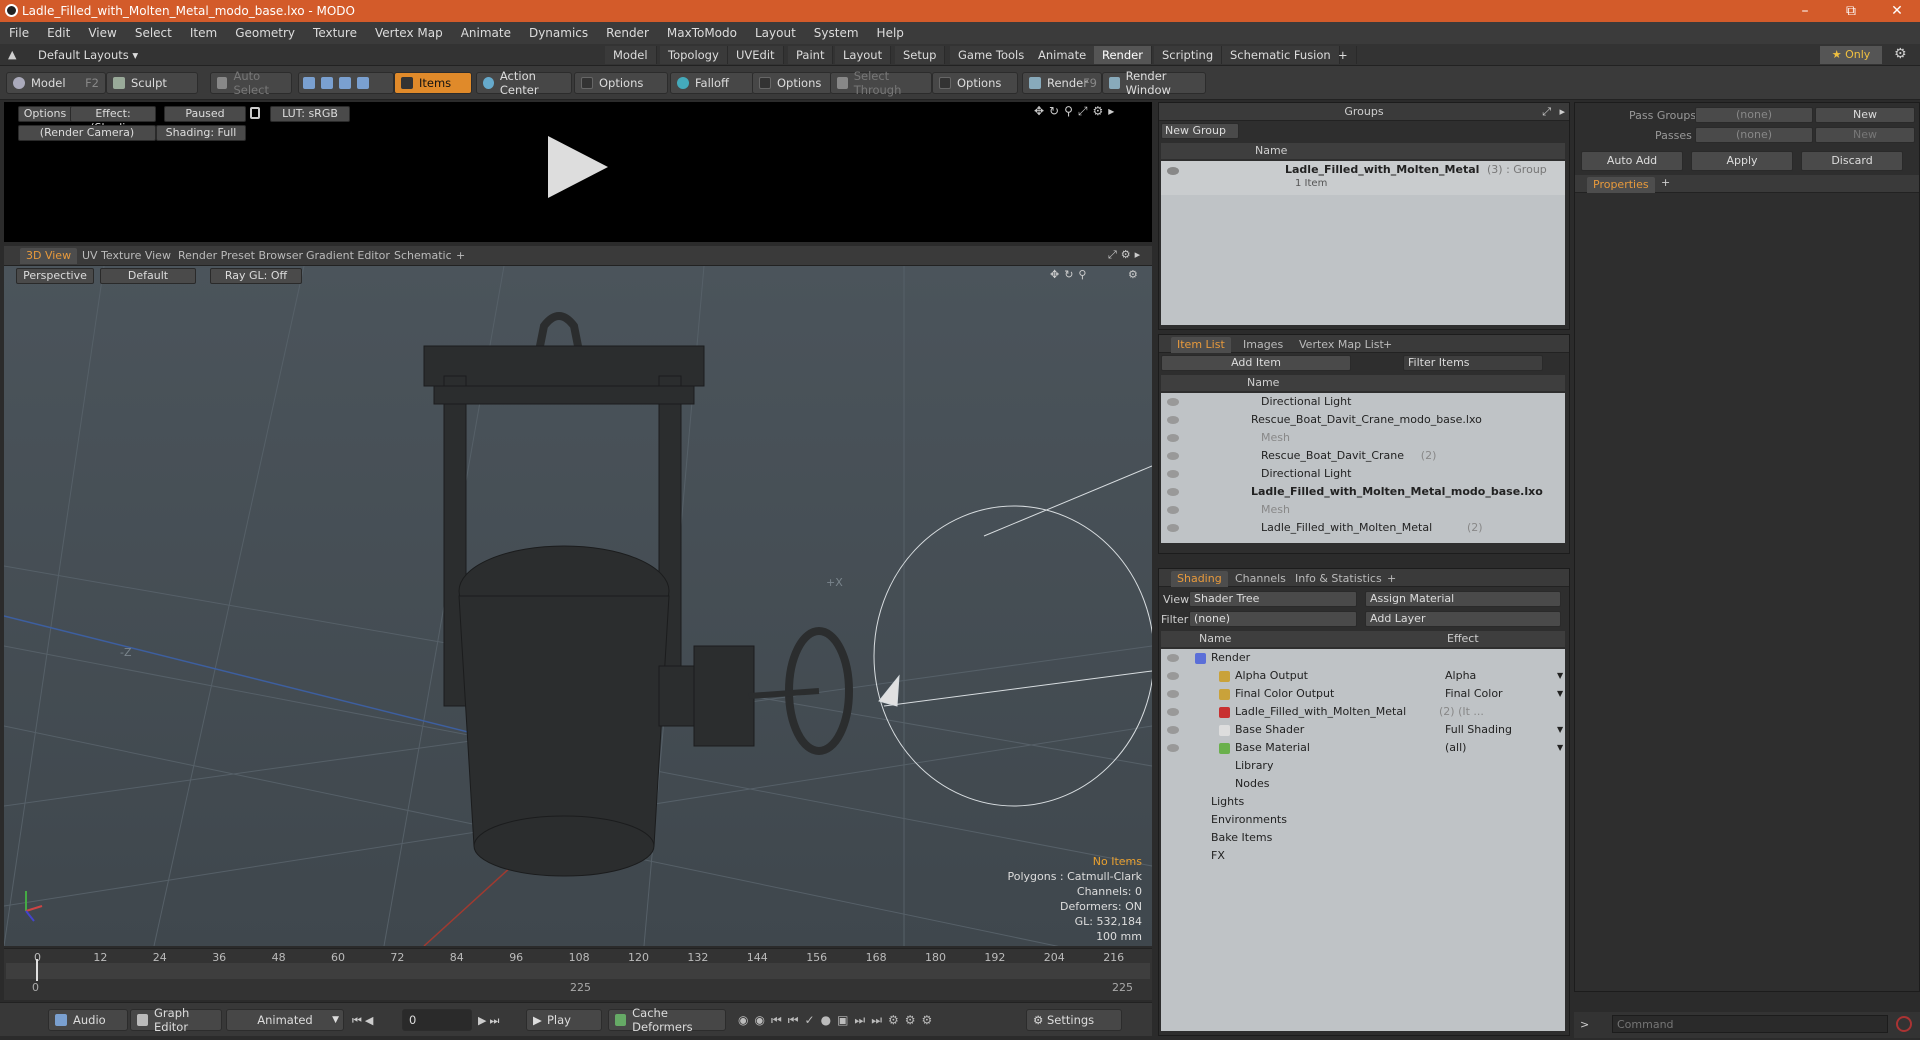  What do you see at coordinates (1865, 135) in the screenshot?
I see `new-pass-button: New` at bounding box center [1865, 135].